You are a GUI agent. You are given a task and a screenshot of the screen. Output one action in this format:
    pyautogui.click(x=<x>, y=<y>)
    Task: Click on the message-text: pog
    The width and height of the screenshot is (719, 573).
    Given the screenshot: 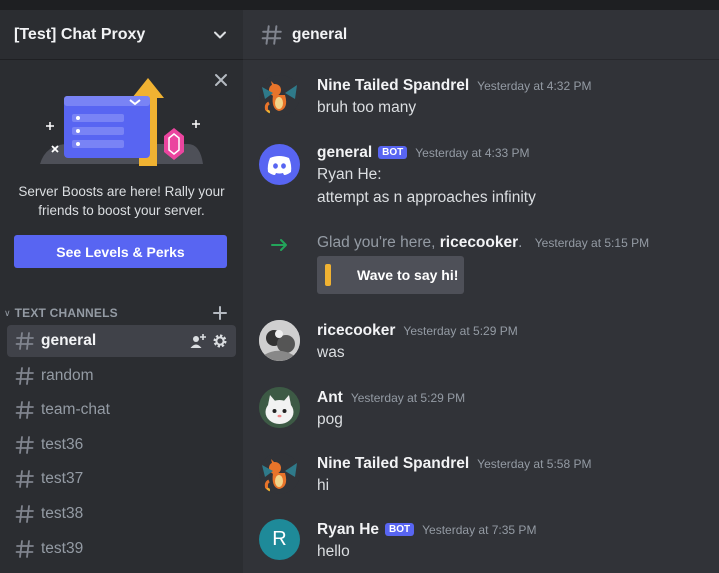 What is the action you would take?
    pyautogui.click(x=330, y=419)
    